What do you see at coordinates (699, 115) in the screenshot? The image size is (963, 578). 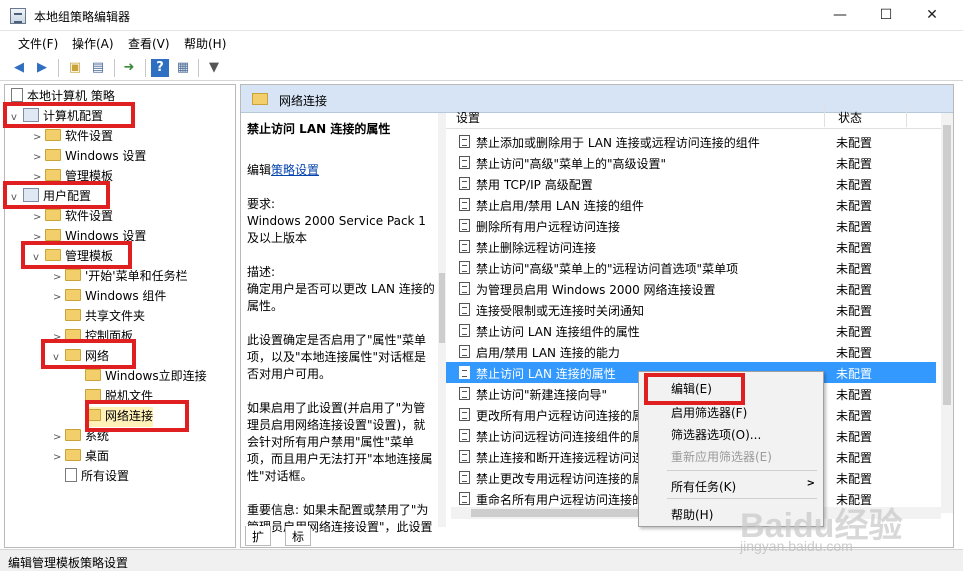 I see `list-header: 设置 状态` at bounding box center [699, 115].